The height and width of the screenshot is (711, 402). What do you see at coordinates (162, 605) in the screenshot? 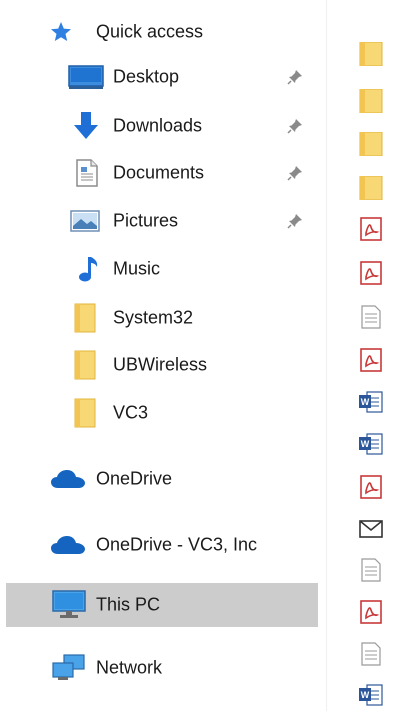
I see `nav-this-pc: This PC` at bounding box center [162, 605].